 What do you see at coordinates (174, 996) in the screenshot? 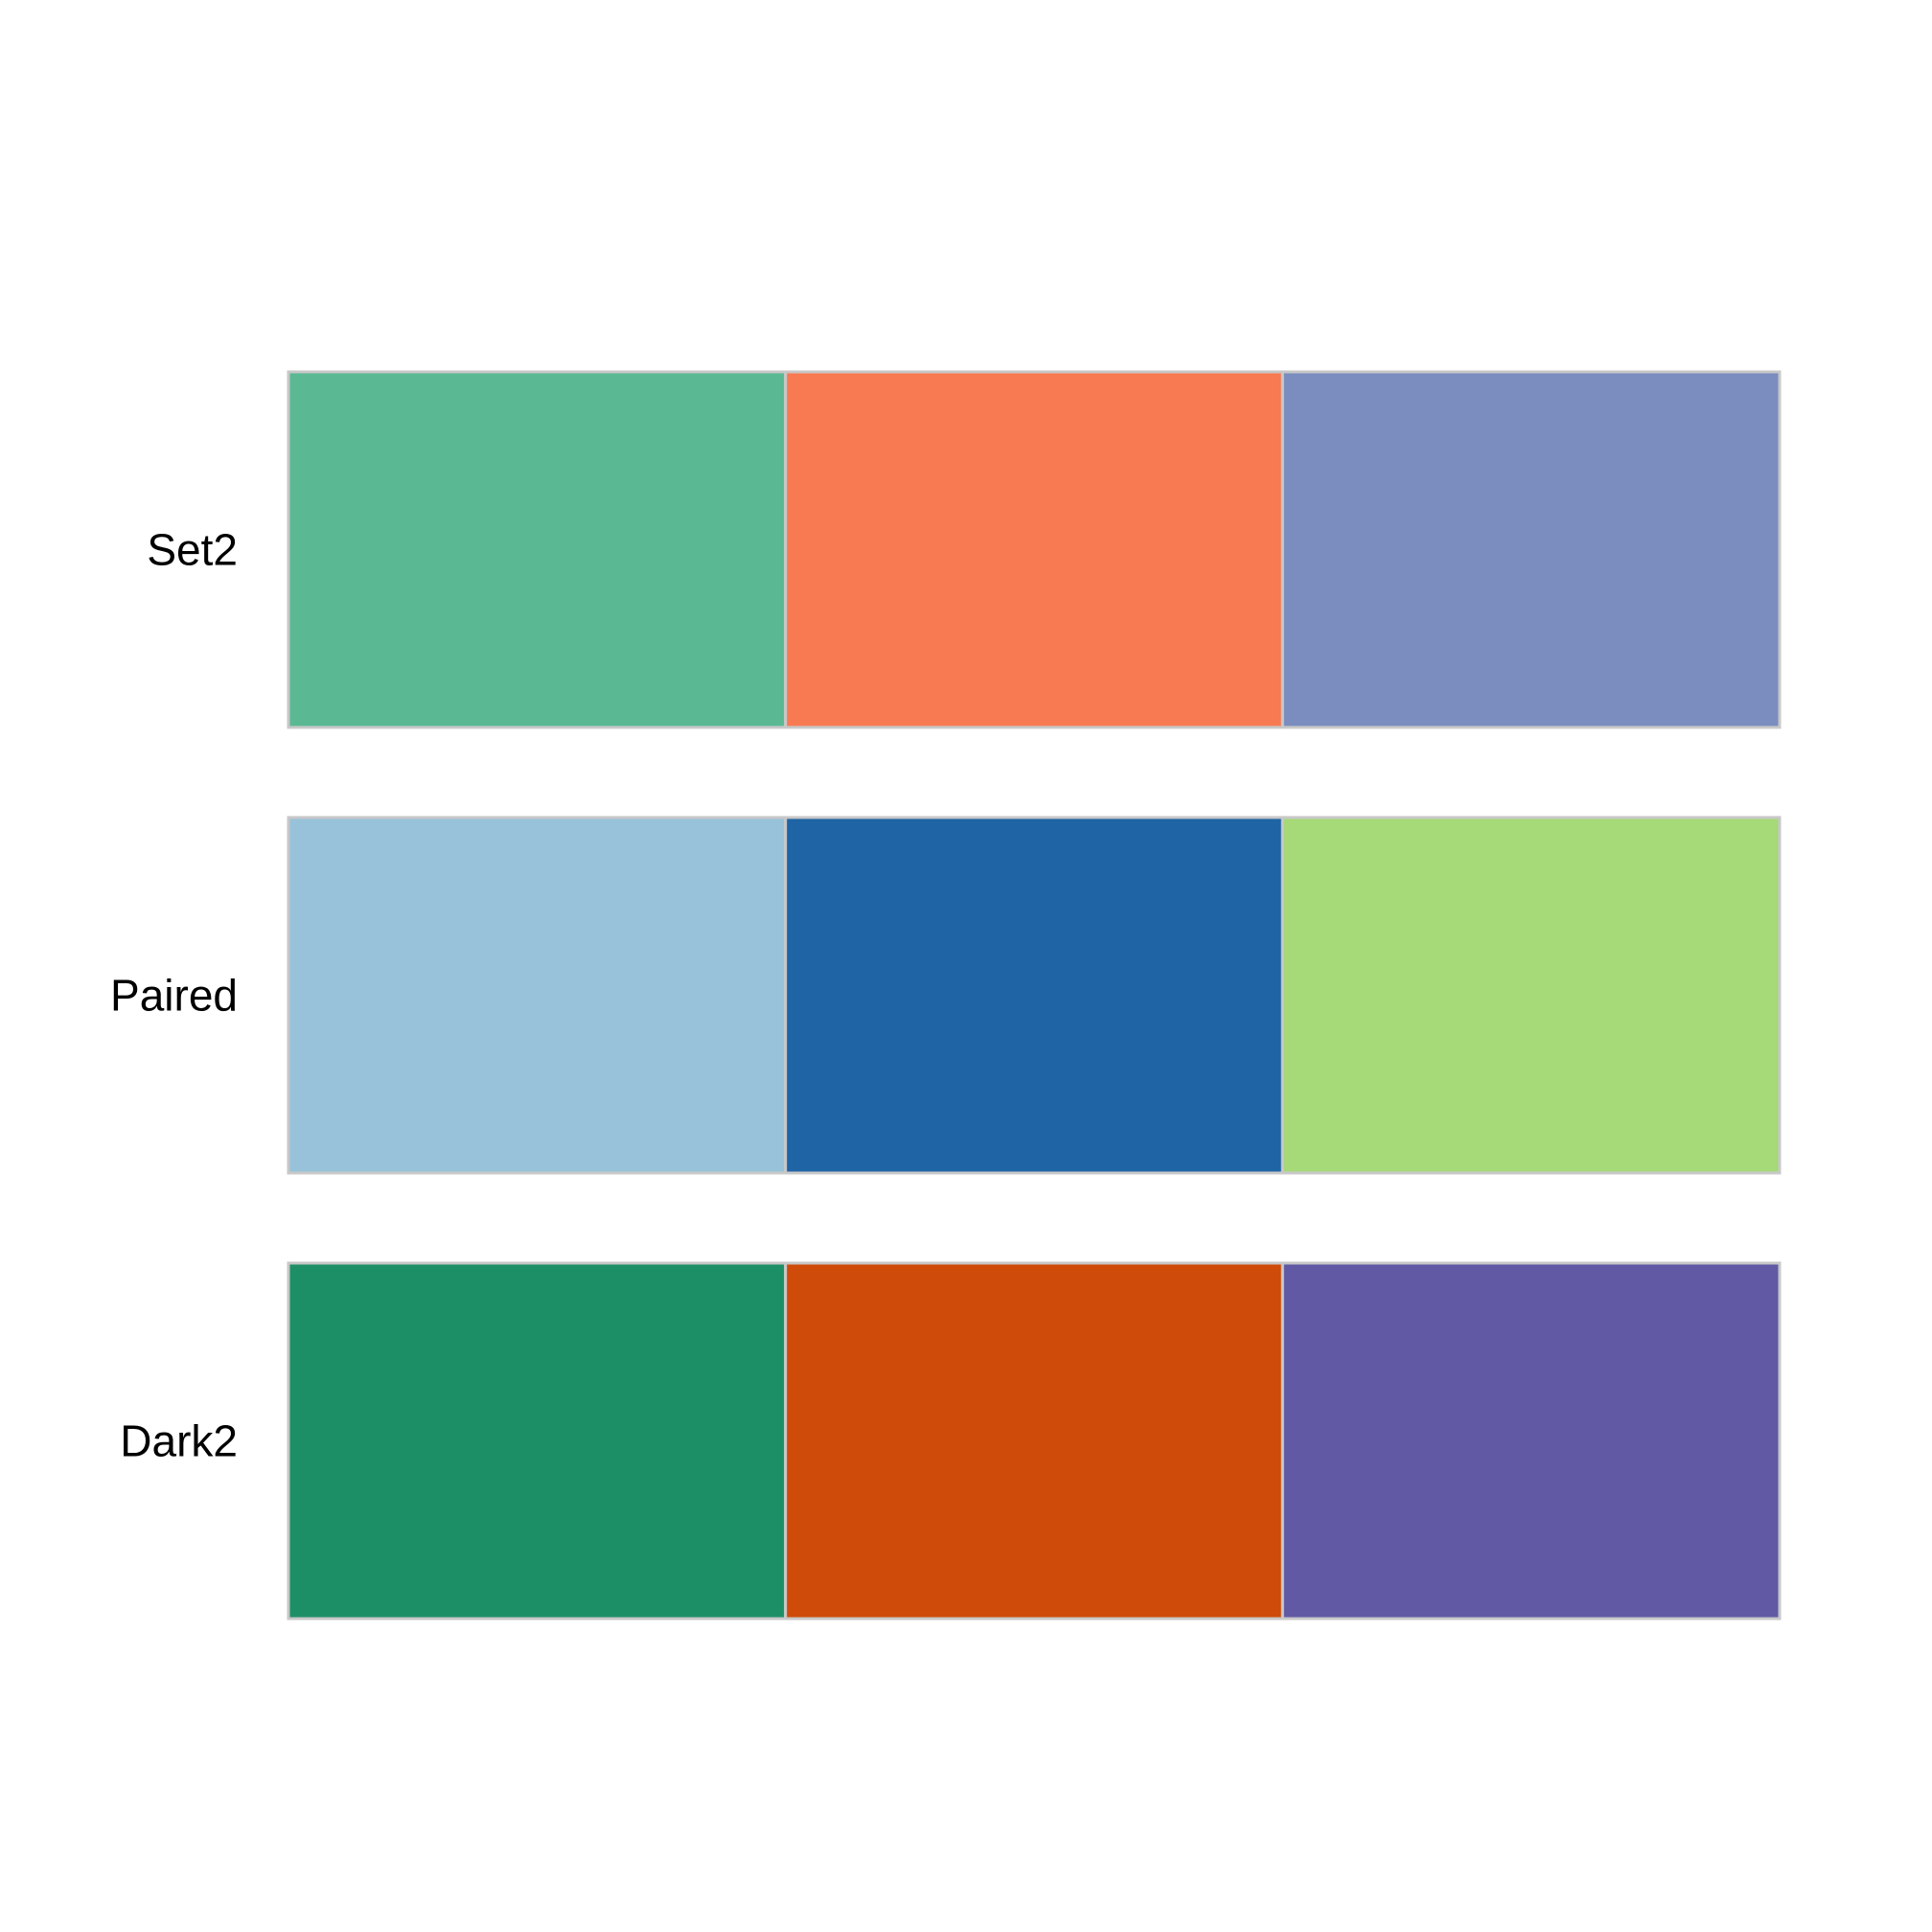
I see `palette-label: Paired` at bounding box center [174, 996].